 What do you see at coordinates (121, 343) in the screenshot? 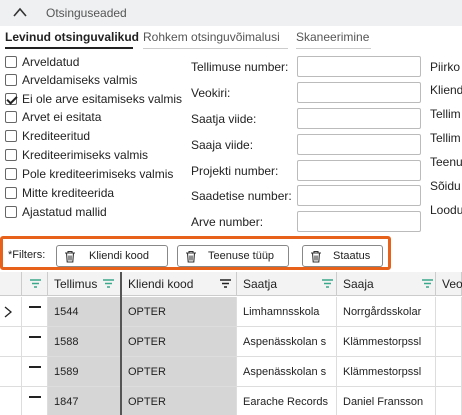
I see `column-separator` at bounding box center [121, 343].